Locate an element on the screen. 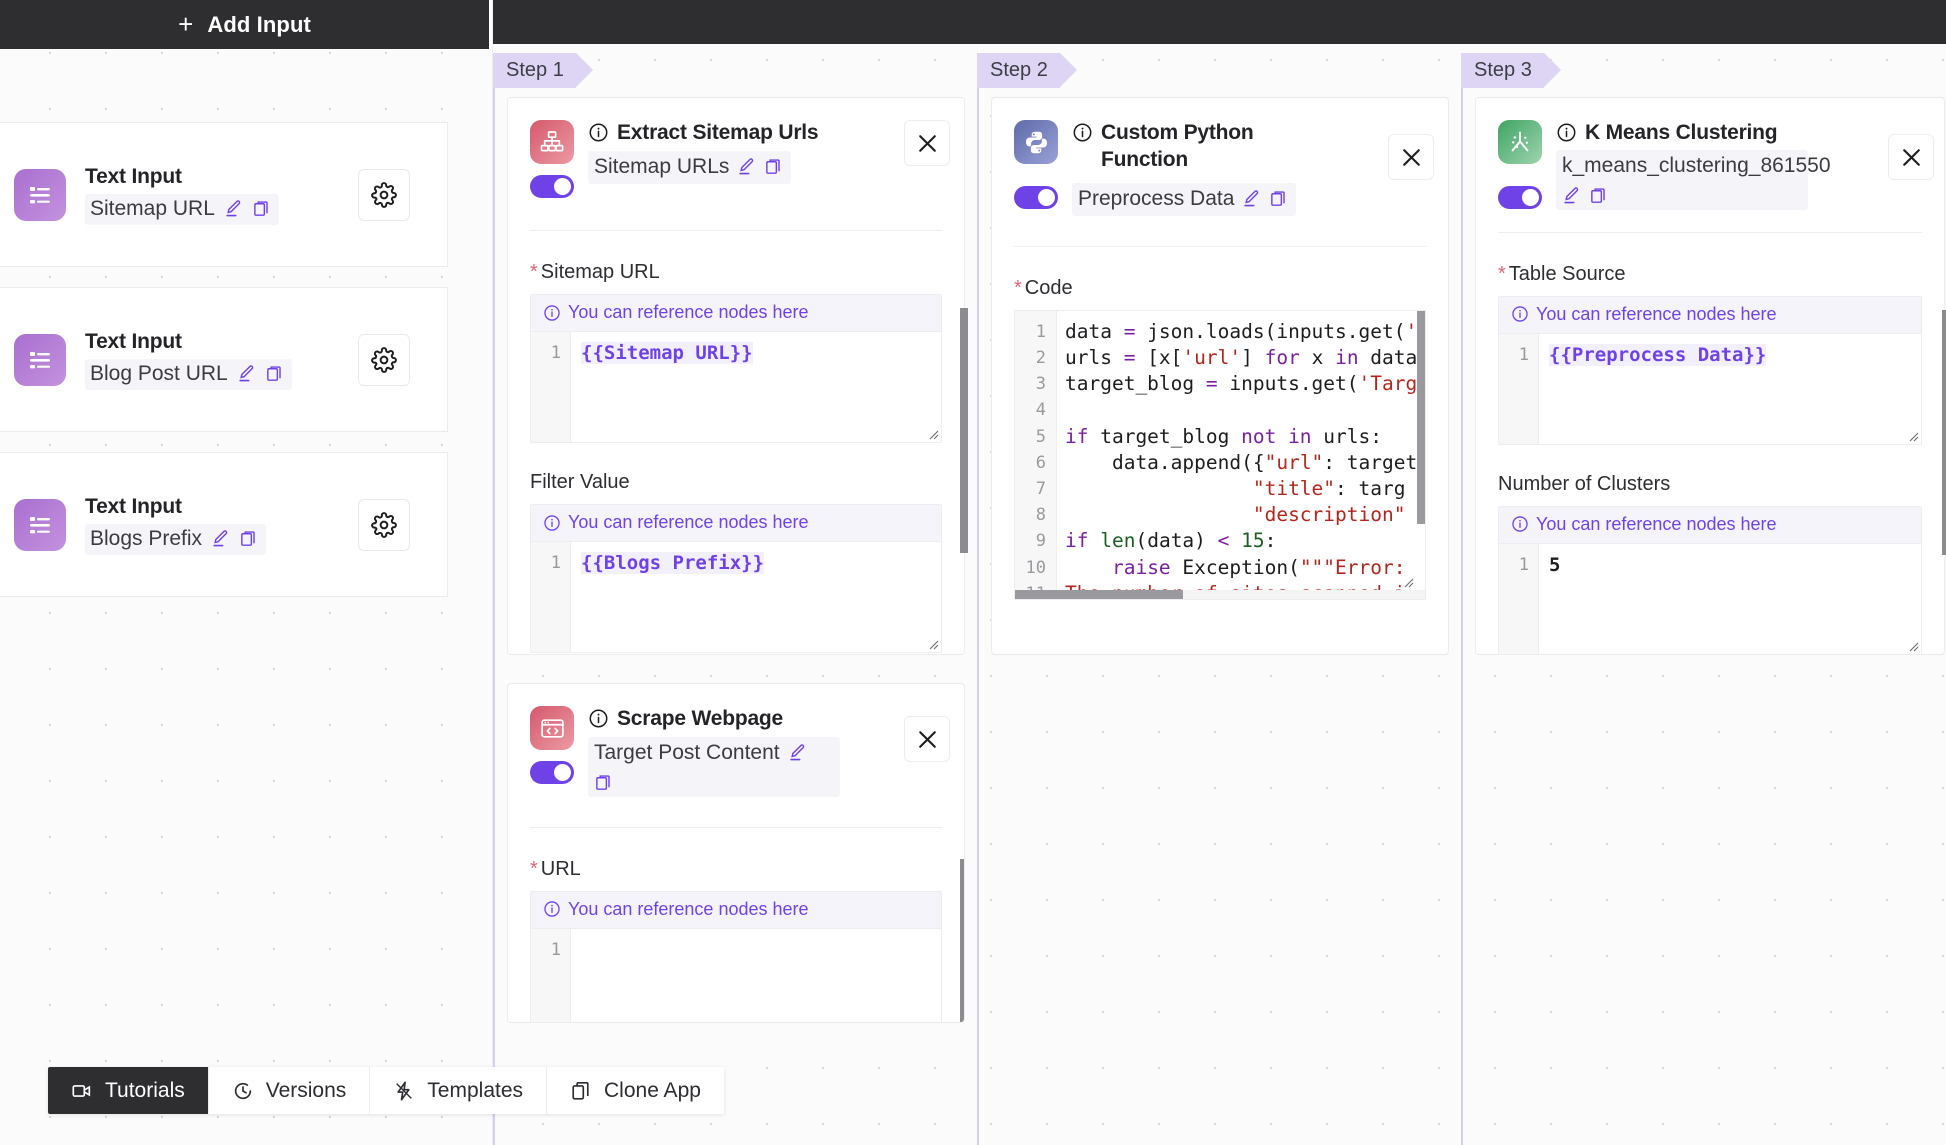  code-area: 1 {{Sitemap URL}} is located at coordinates (736, 387).